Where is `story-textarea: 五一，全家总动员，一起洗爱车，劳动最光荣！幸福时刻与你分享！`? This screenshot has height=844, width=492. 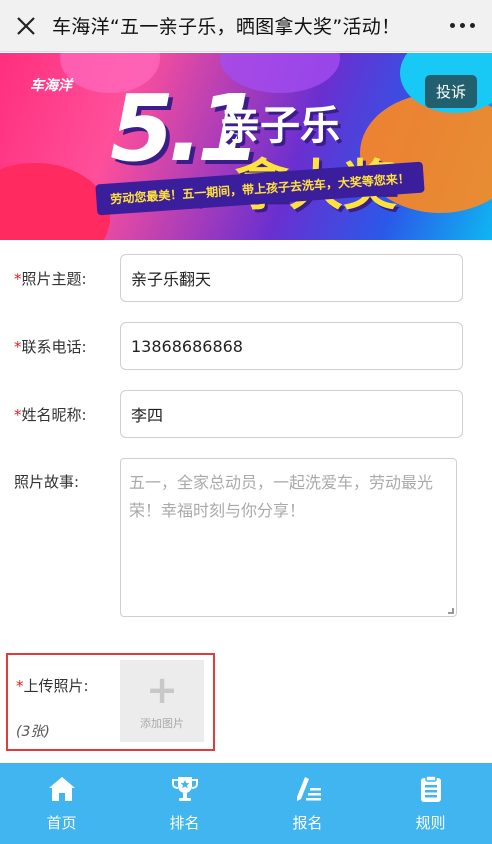
story-textarea: 五一，全家总动员，一起洗爱车，劳动最光荣！幸福时刻与你分享！ is located at coordinates (288, 537).